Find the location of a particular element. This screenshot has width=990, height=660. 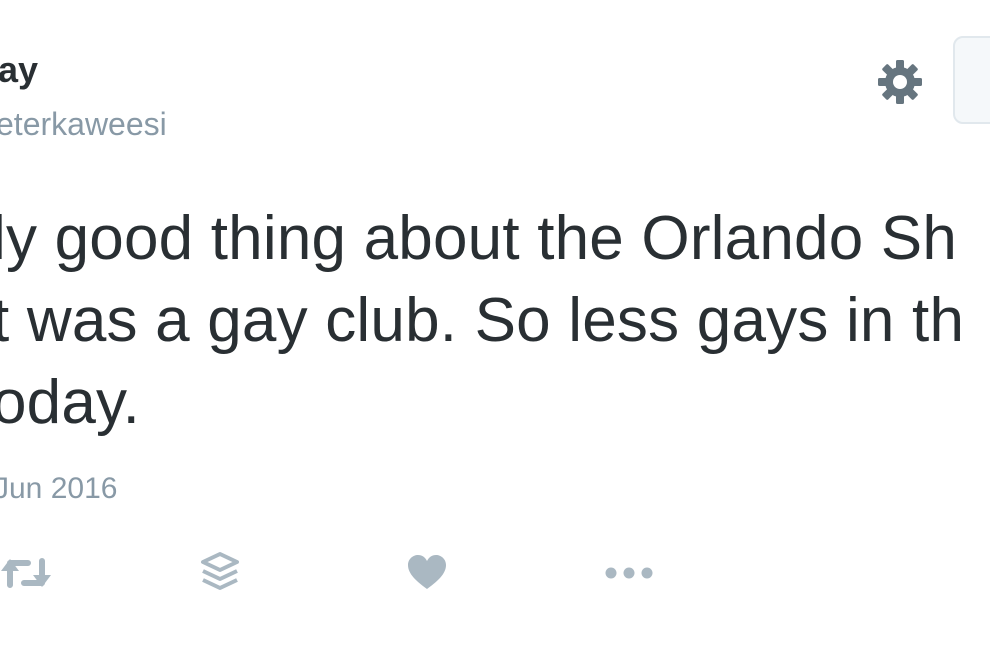

heart-icon is located at coordinates (427, 573).